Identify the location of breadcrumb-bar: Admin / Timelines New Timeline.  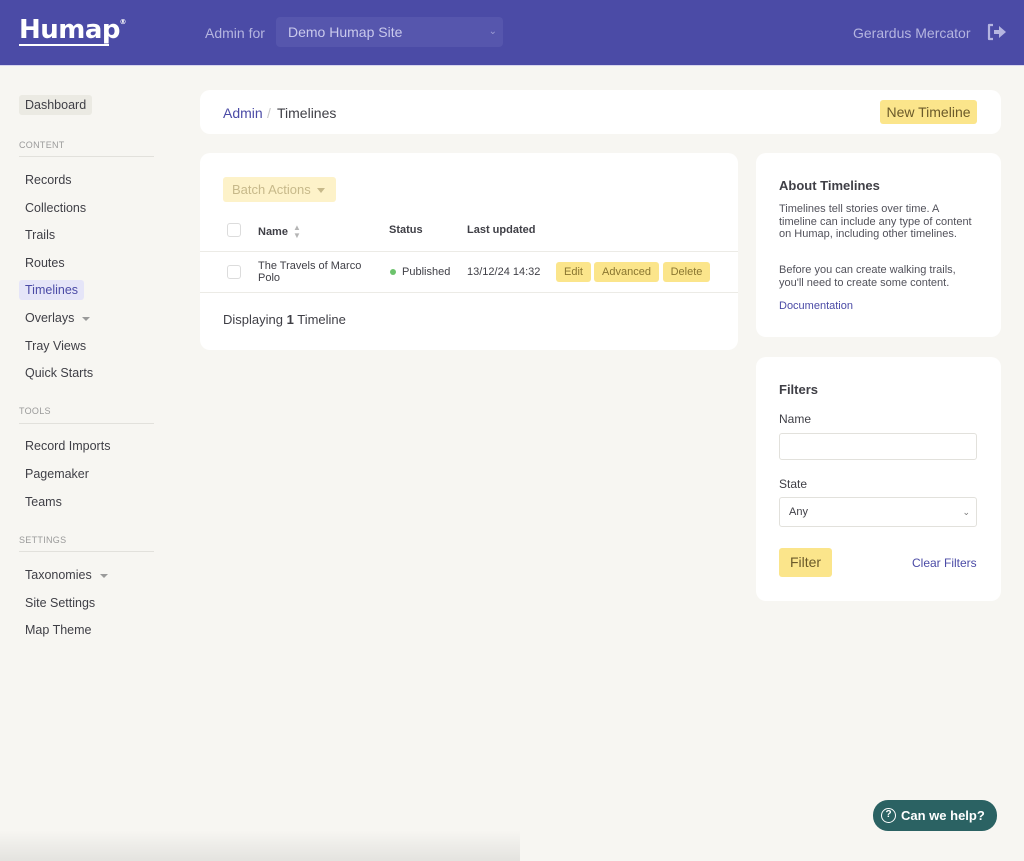
(600, 112).